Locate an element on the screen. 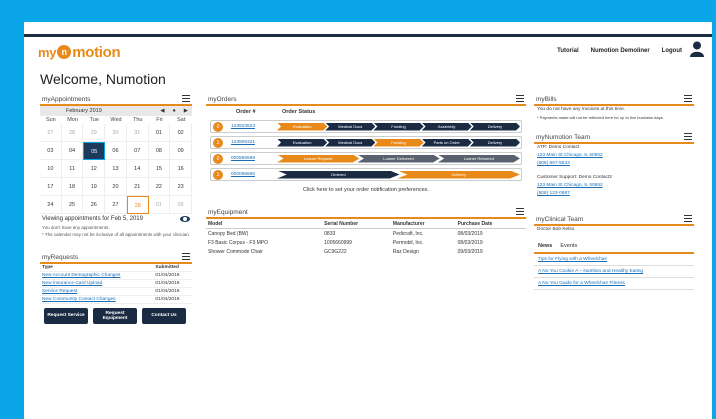 The image size is (716, 419). eye-icon is located at coordinates (185, 219).